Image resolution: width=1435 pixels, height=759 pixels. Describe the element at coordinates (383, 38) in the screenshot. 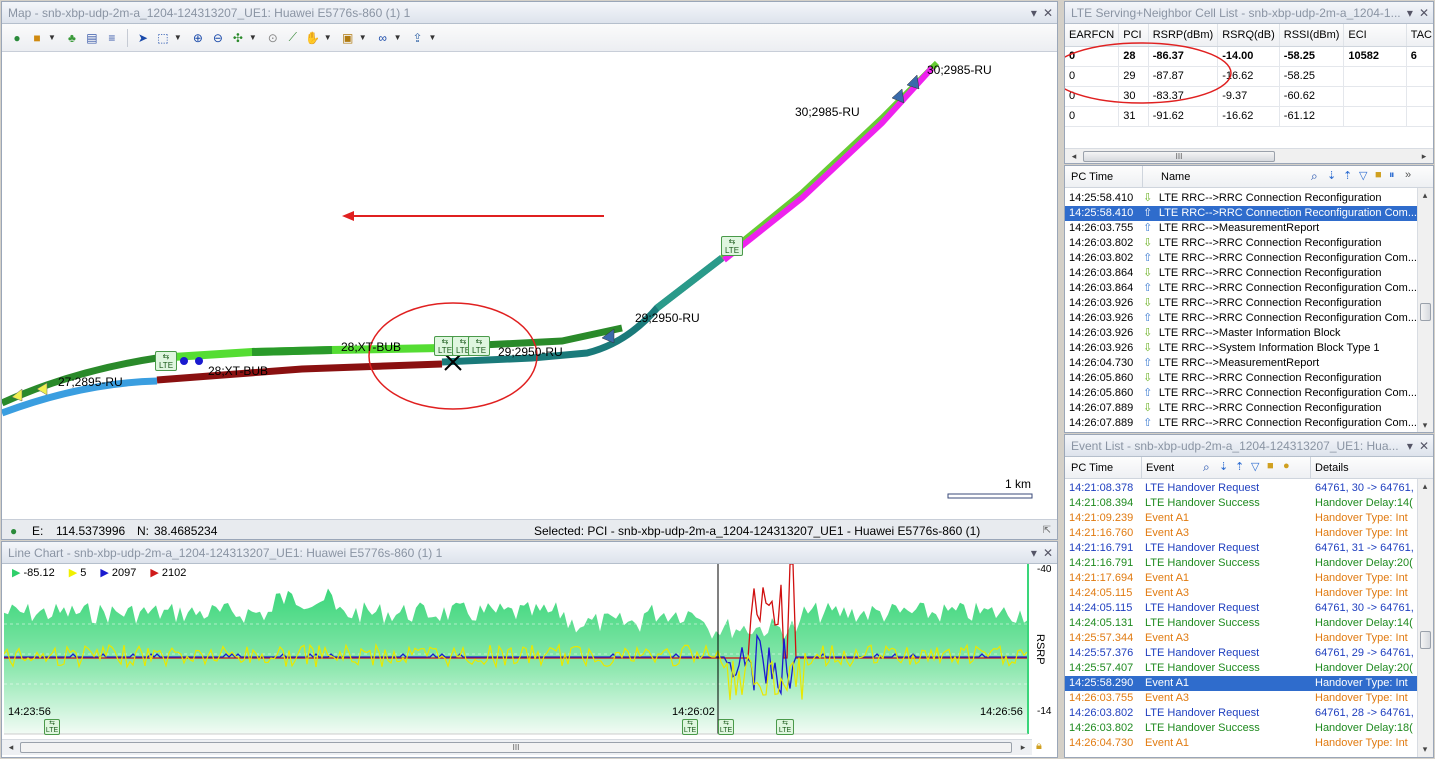

I see `binoculars-icon: ∞` at that location.